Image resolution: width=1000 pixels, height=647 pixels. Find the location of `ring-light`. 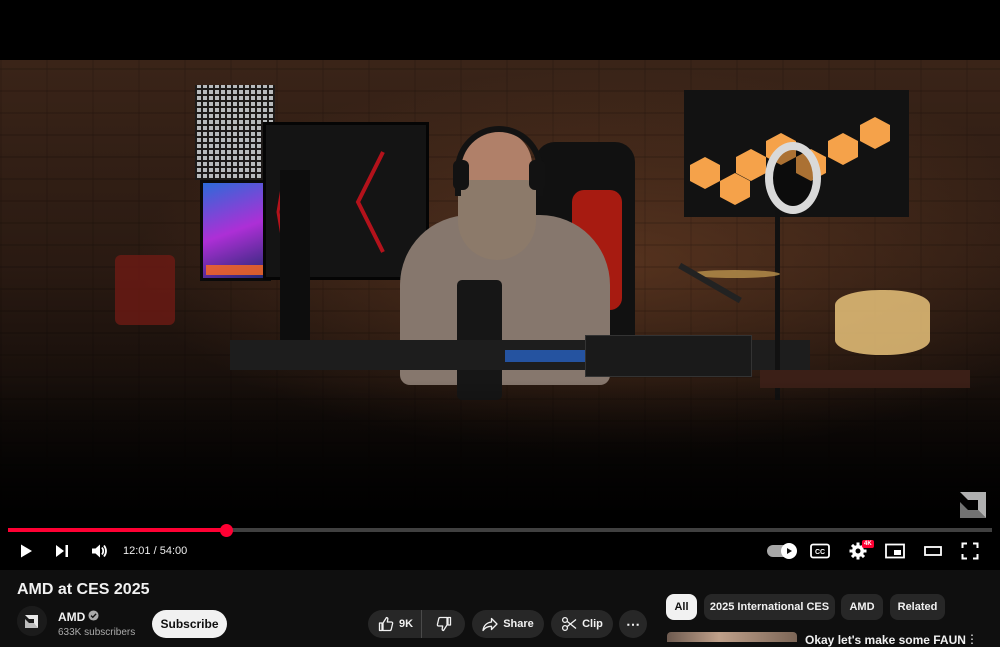

ring-light is located at coordinates (793, 178).